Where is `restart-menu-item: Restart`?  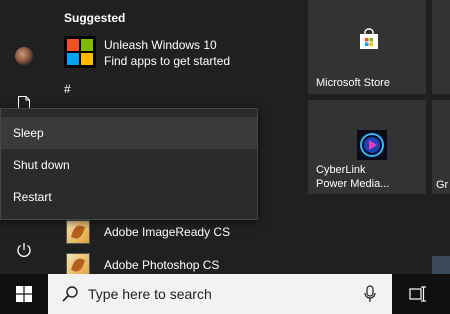
restart-menu-item: Restart is located at coordinates (129, 197).